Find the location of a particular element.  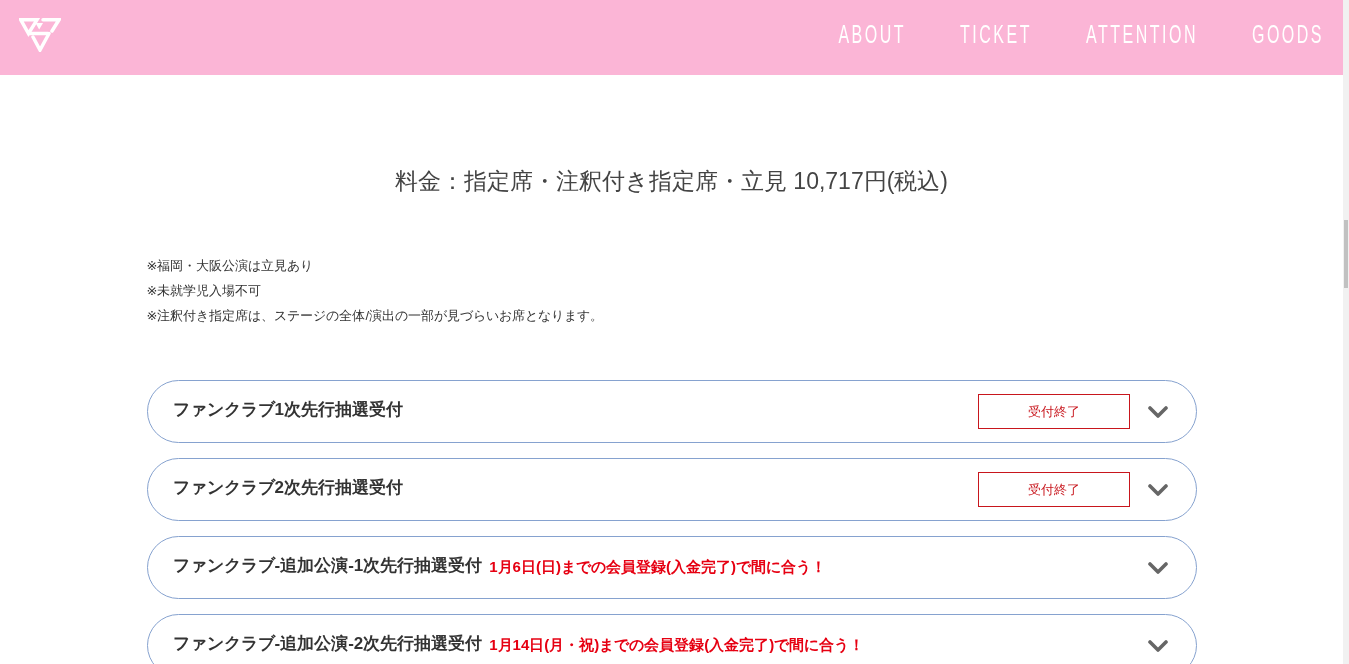

note-text: ※注釈付き指定席は、ステージの全体/演出の一部が見づらいお席となります。 is located at coordinates (375, 316).